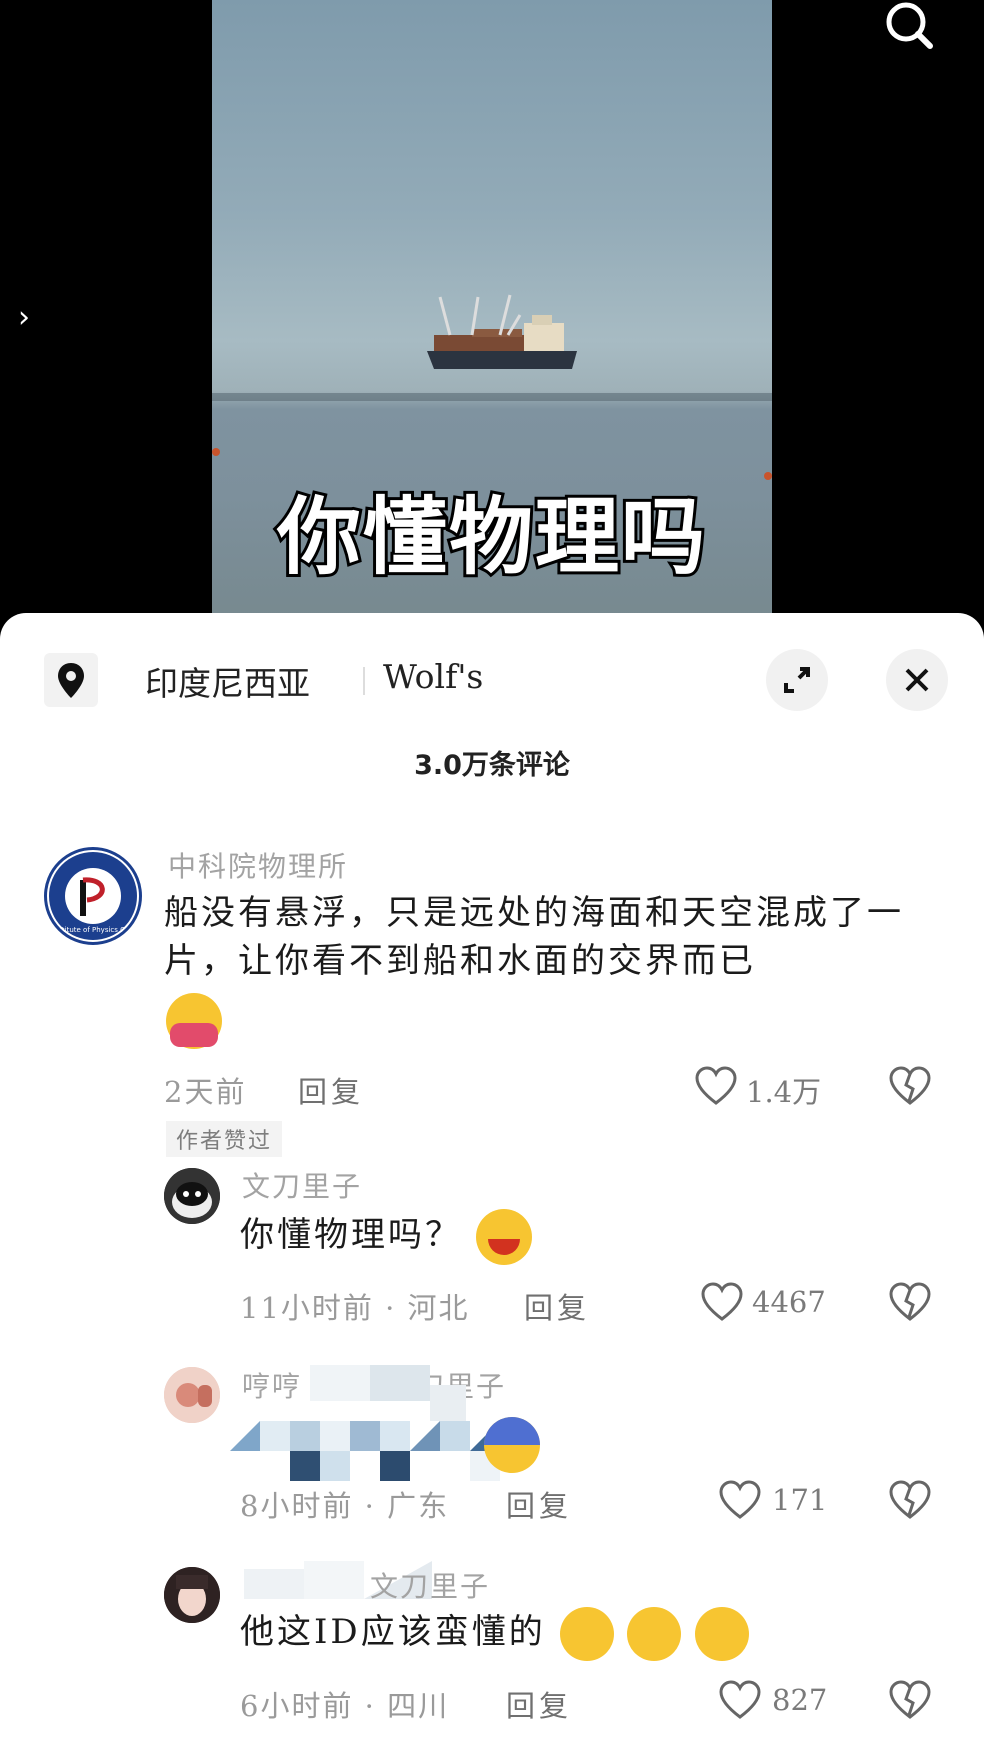  I want to click on blurred-mosaic, so click(365, 1423).